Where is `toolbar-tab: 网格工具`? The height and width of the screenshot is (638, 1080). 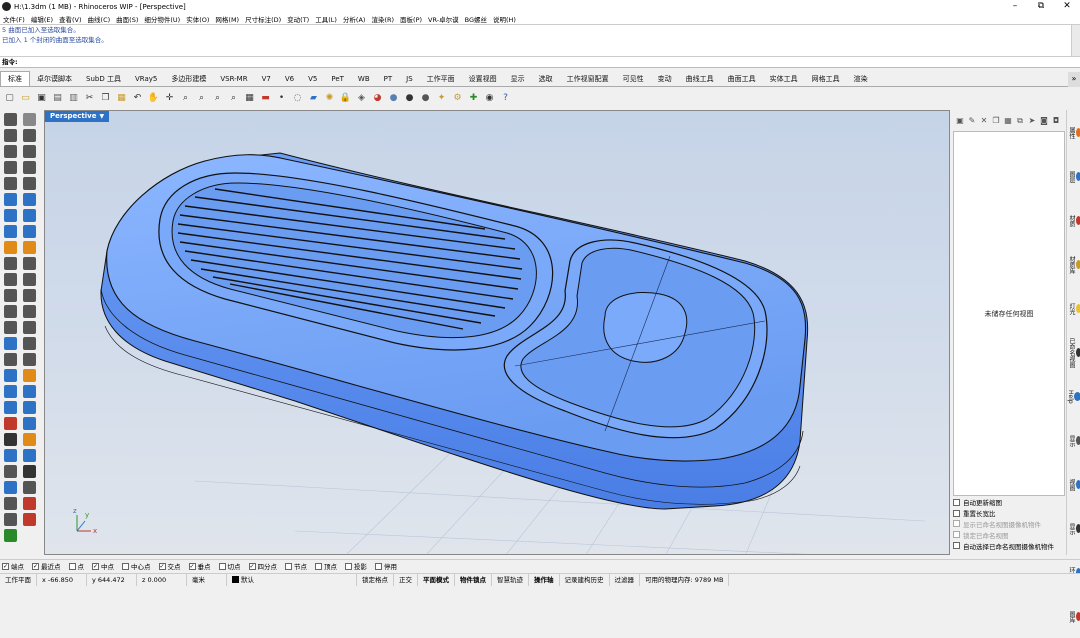
toolbar-tab: 网格工具 is located at coordinates (826, 79).